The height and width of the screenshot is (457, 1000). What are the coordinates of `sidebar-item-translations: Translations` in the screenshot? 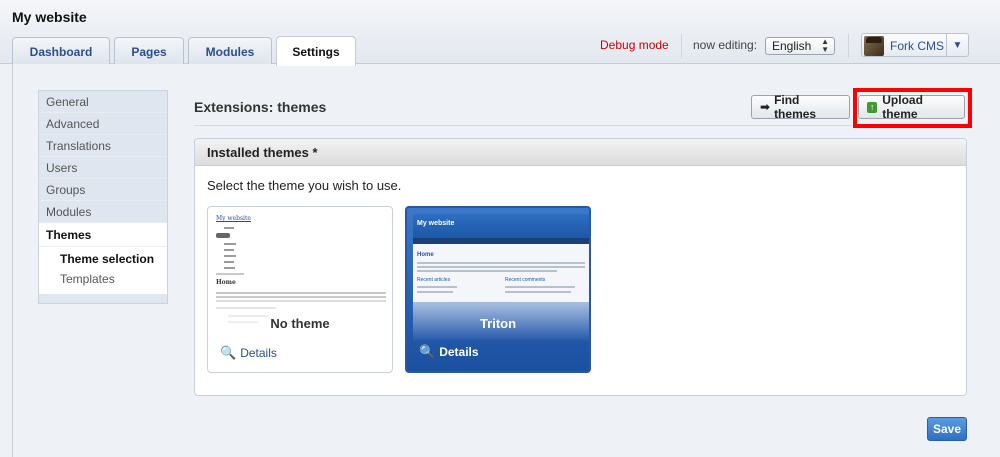 It's located at (103, 146).